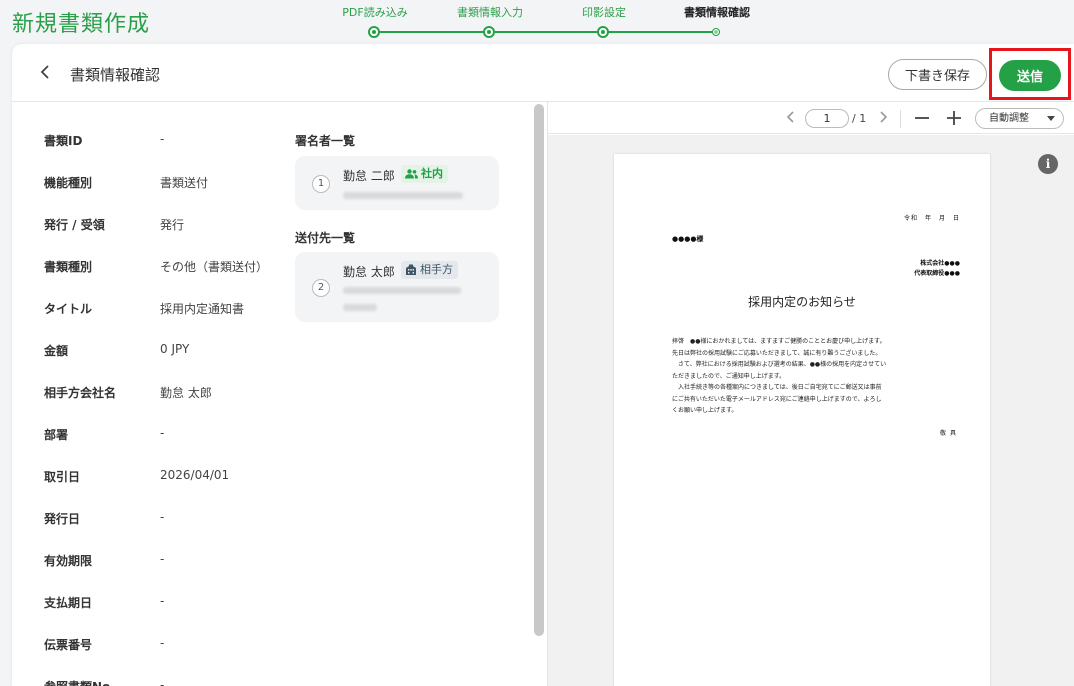  What do you see at coordinates (62, 477) in the screenshot?
I see `field-label: 取引日` at bounding box center [62, 477].